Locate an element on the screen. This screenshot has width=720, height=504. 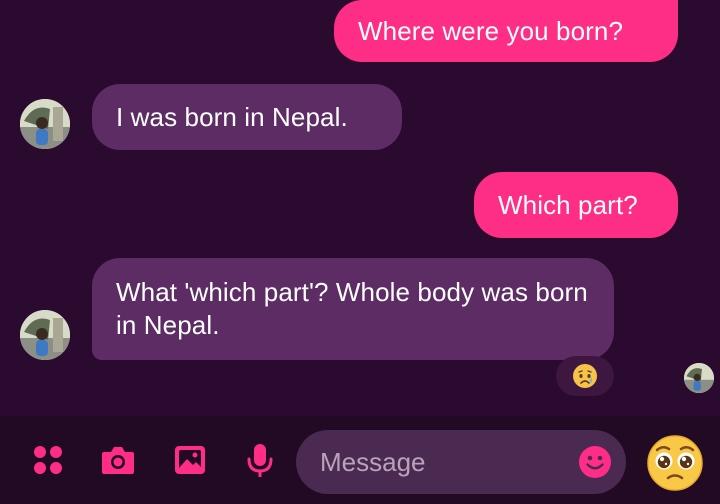
microphone-icon is located at coordinates (260, 460).